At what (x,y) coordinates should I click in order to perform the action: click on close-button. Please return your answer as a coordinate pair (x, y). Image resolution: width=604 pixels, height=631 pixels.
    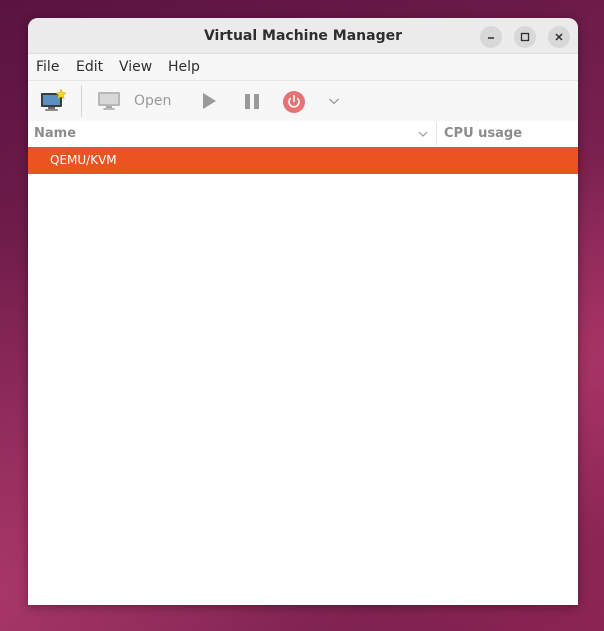
    Looking at the image, I should click on (559, 37).